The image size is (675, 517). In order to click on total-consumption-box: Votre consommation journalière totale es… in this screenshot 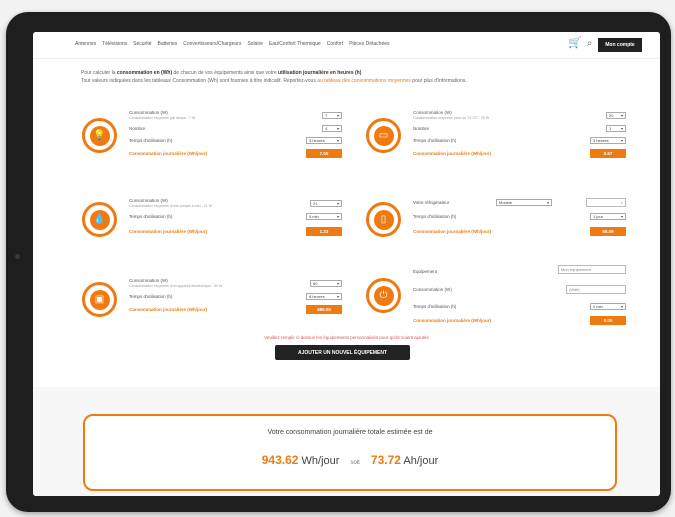, I will do `click(350, 452)`.